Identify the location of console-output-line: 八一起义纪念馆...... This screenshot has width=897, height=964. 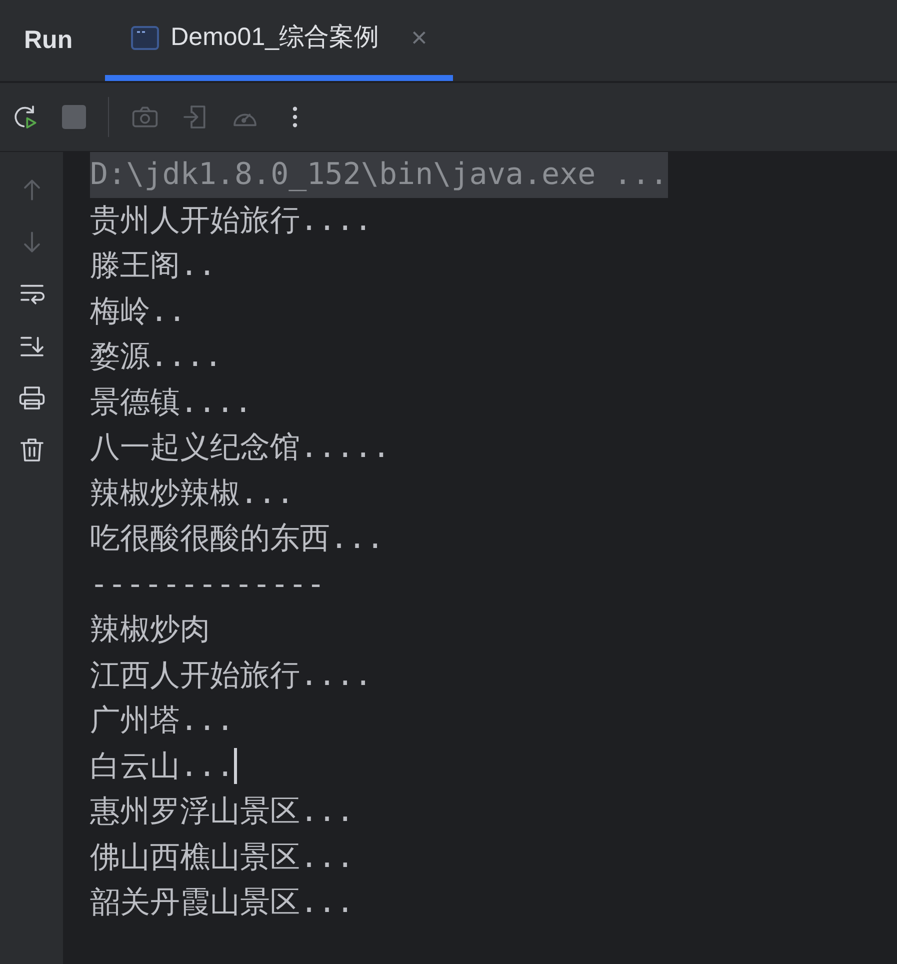
(240, 448).